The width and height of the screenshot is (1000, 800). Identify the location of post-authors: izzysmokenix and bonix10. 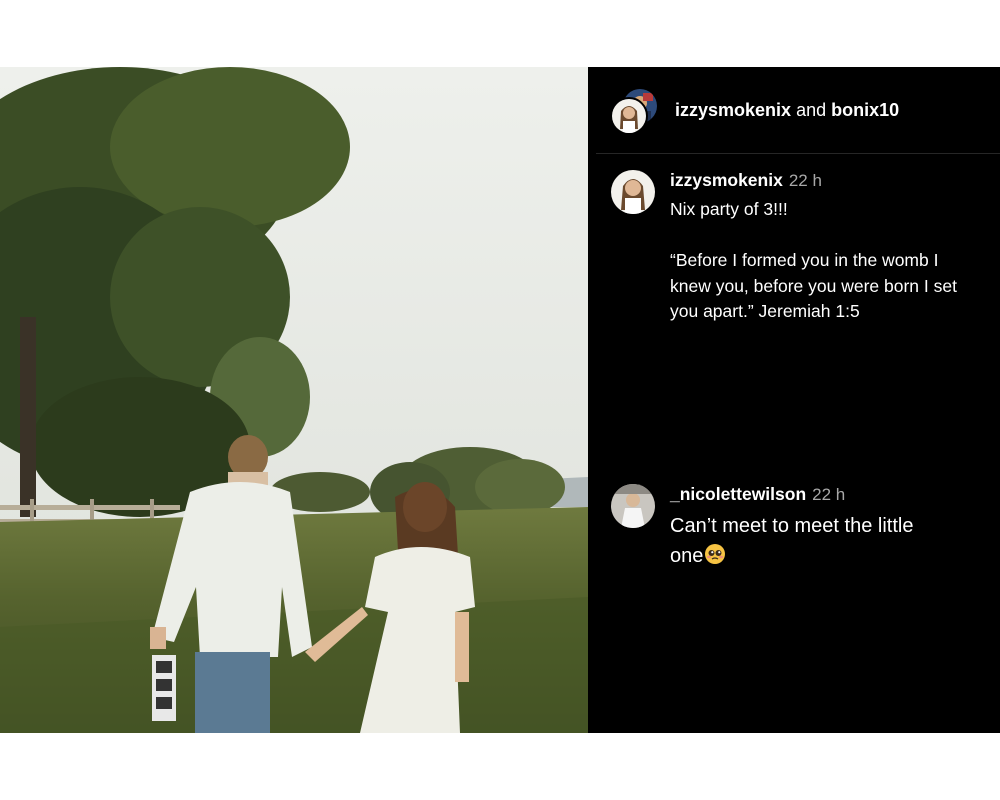
(787, 110).